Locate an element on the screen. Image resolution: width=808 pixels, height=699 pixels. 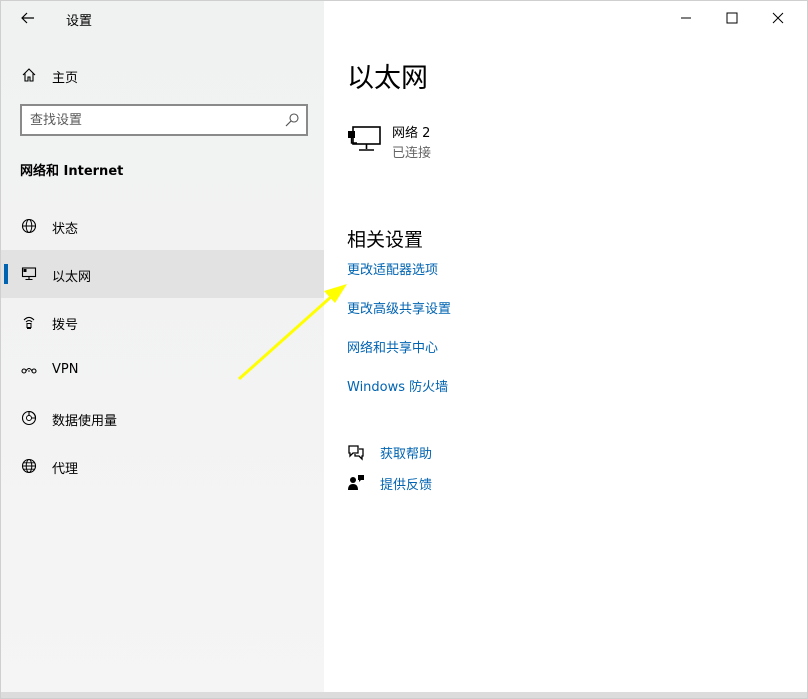
sidebar-item-vpn: VPN is located at coordinates (162, 370).